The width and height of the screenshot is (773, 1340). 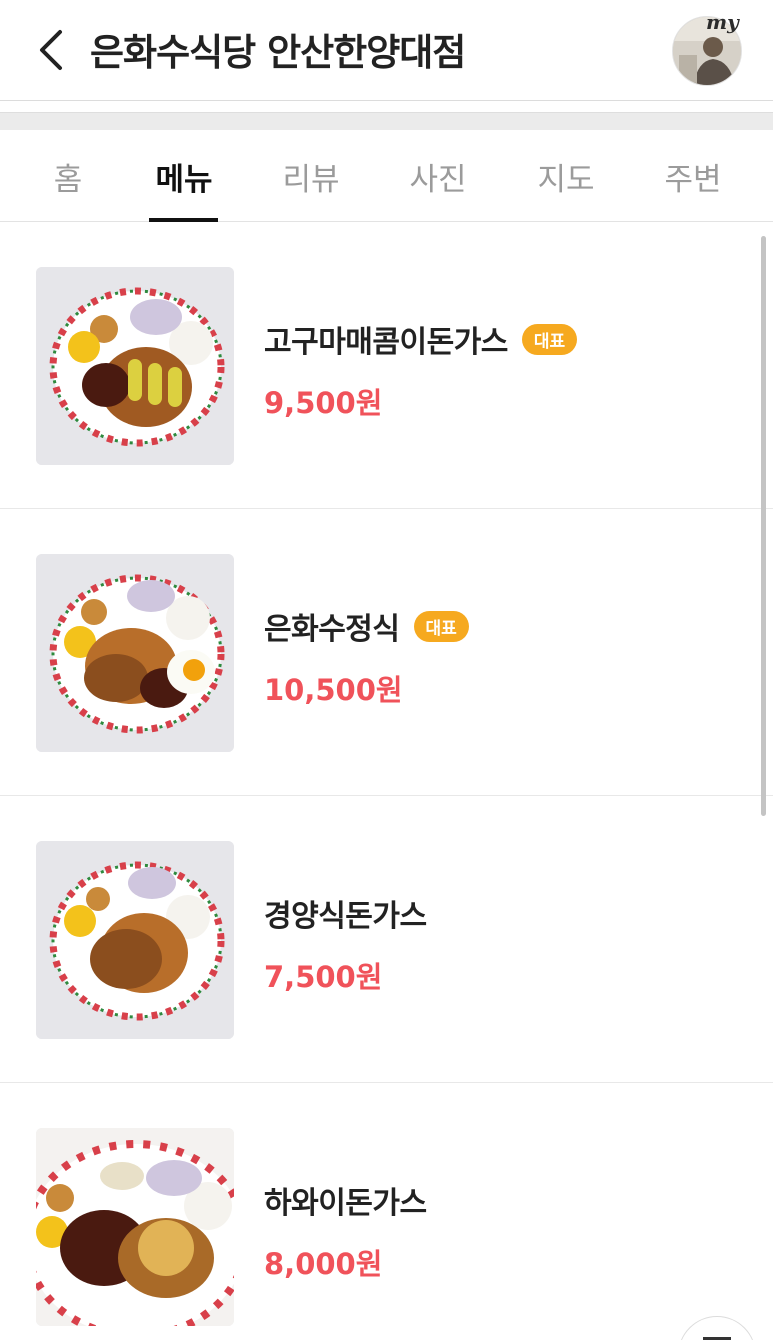 I want to click on tab-bar: 홈 메뉴 리뷰 사진 지도 주변, so click(x=386, y=176).